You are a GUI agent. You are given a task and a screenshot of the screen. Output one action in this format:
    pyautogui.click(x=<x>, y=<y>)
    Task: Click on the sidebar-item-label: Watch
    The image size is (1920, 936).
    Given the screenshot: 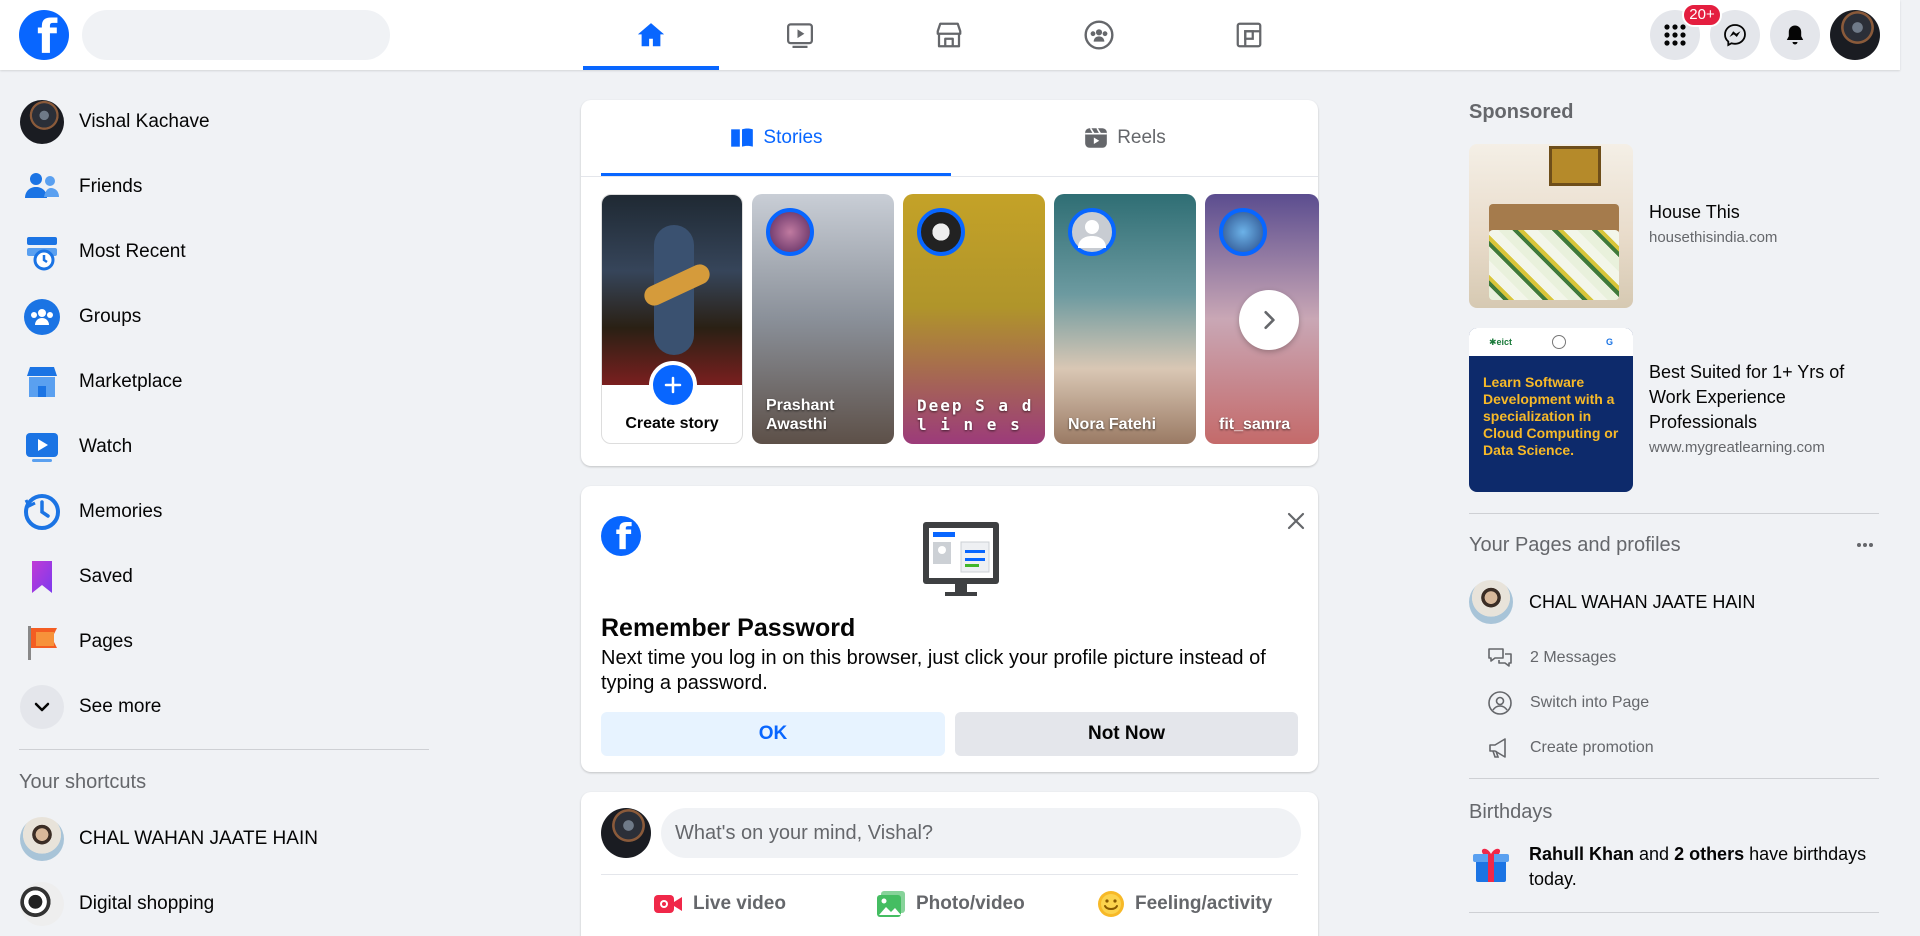 What is the action you would take?
    pyautogui.click(x=106, y=446)
    